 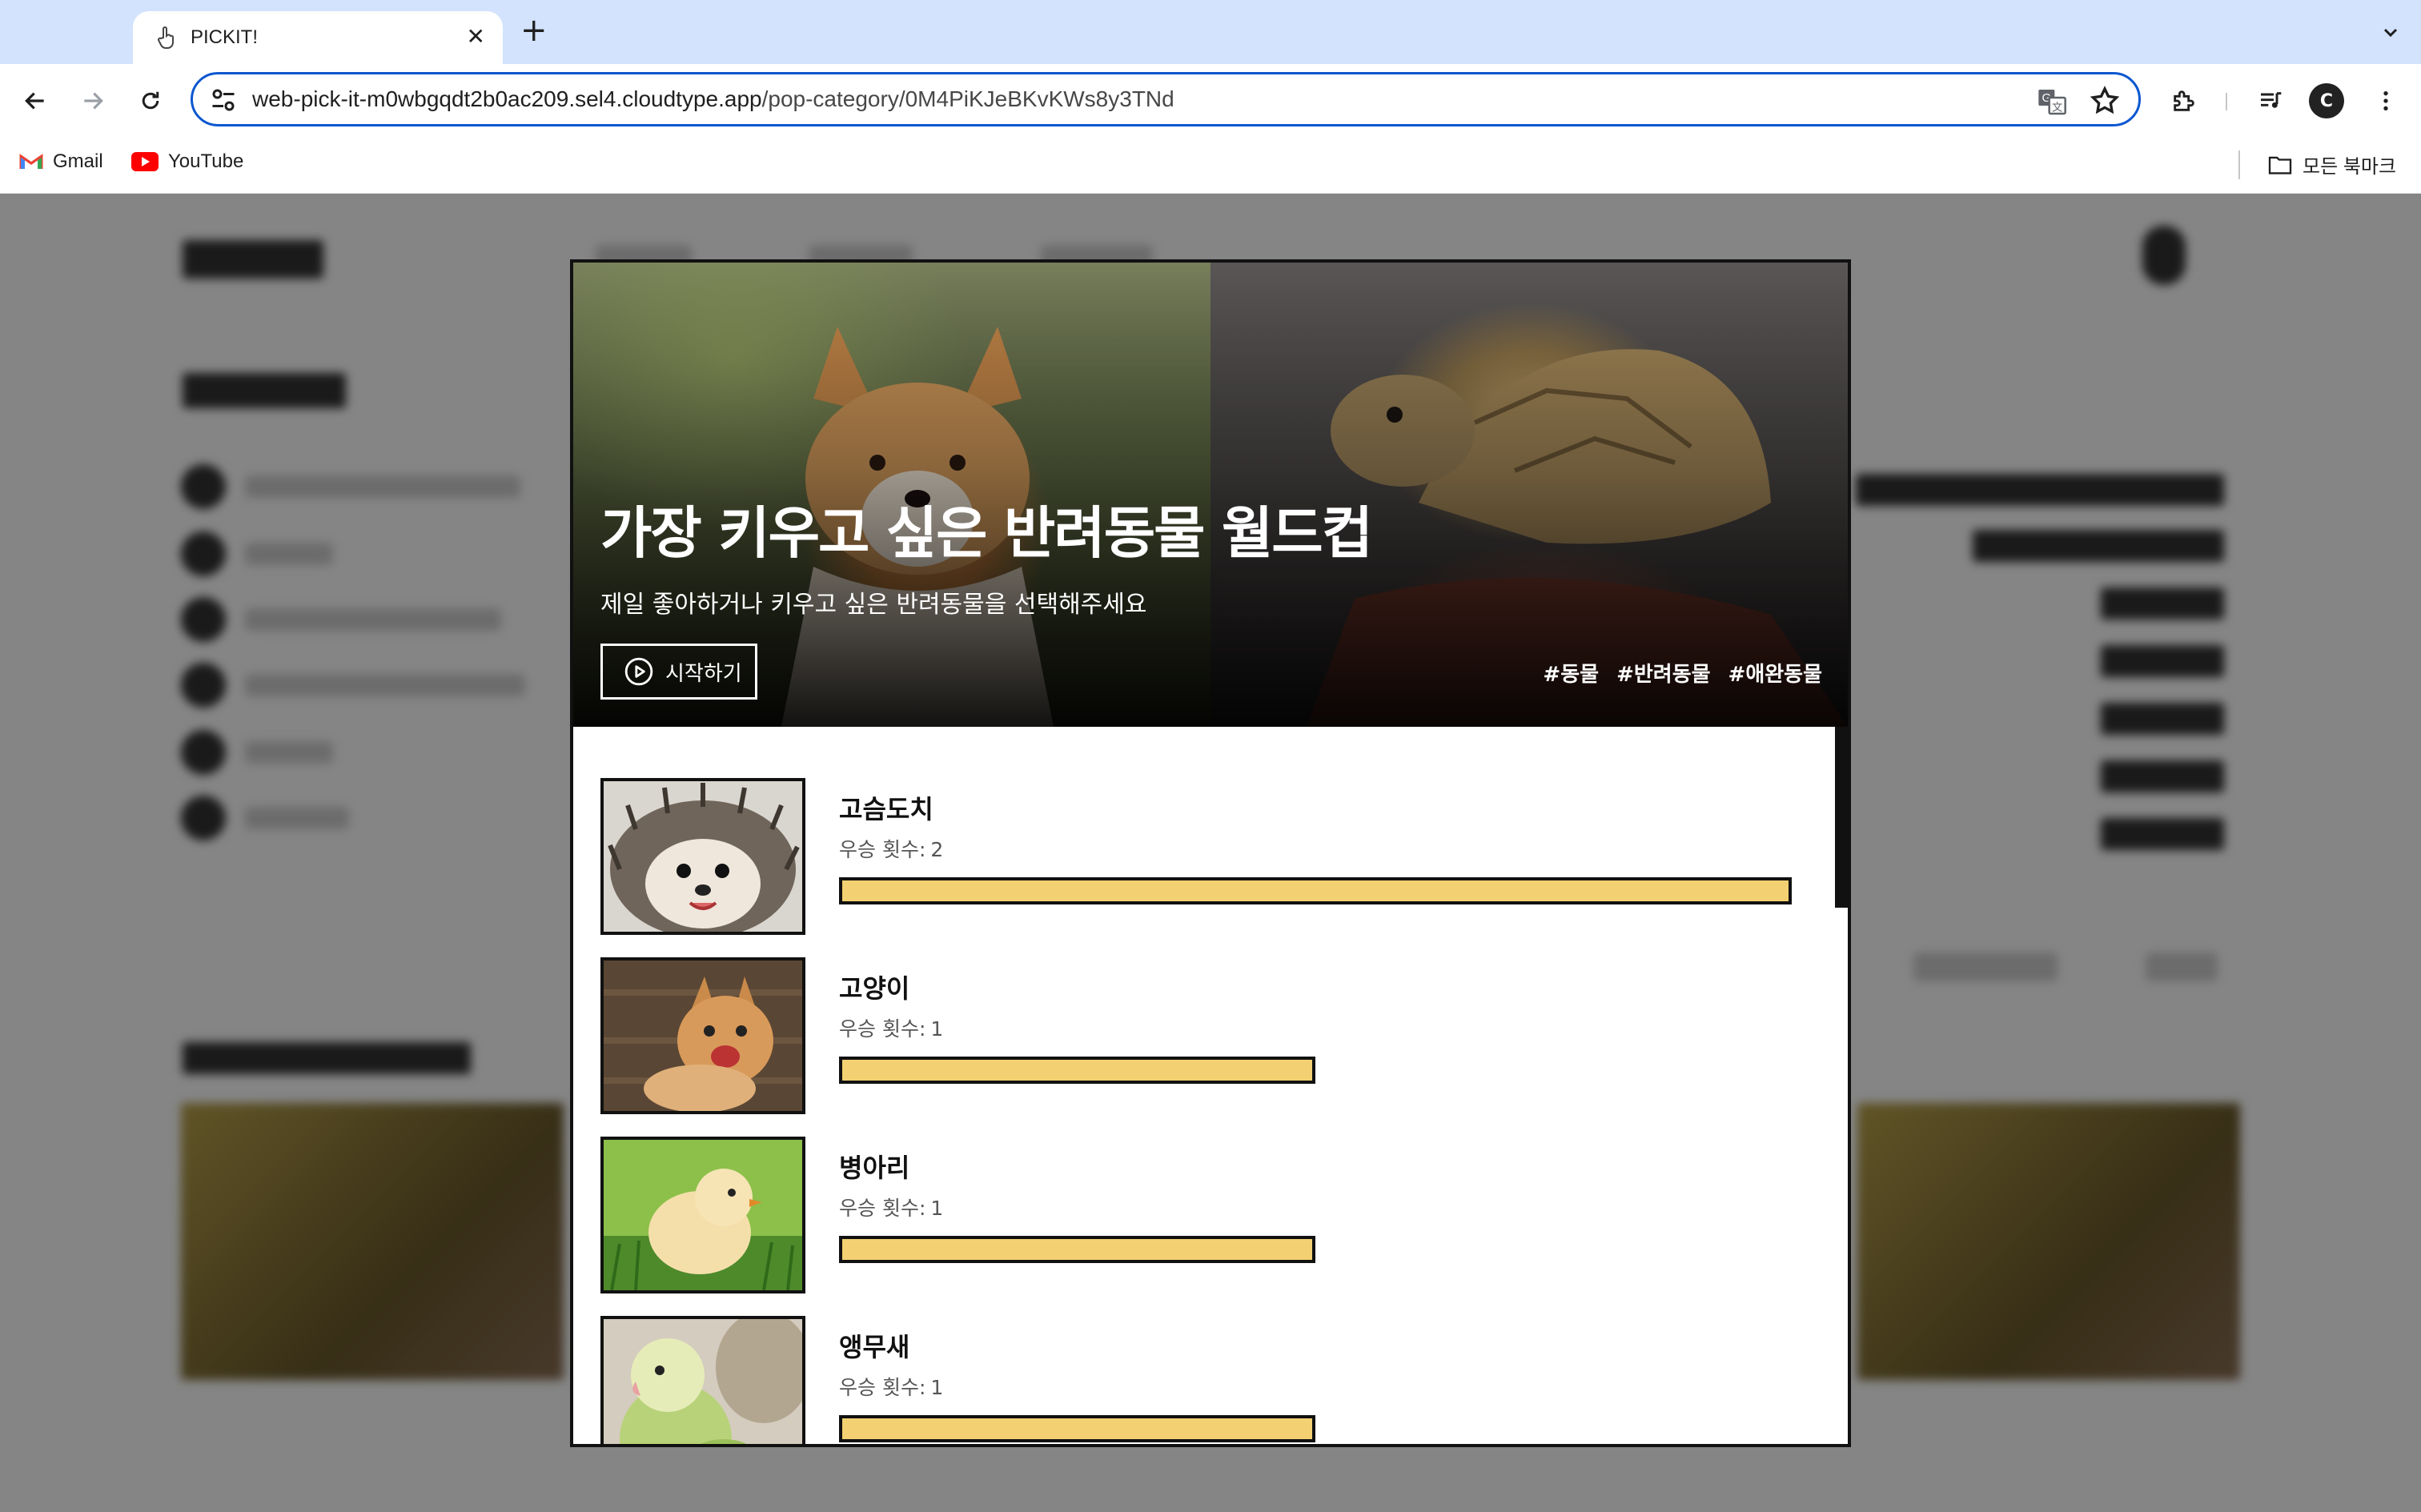 I want to click on bookmark-gmail: Gmail, so click(x=61, y=162).